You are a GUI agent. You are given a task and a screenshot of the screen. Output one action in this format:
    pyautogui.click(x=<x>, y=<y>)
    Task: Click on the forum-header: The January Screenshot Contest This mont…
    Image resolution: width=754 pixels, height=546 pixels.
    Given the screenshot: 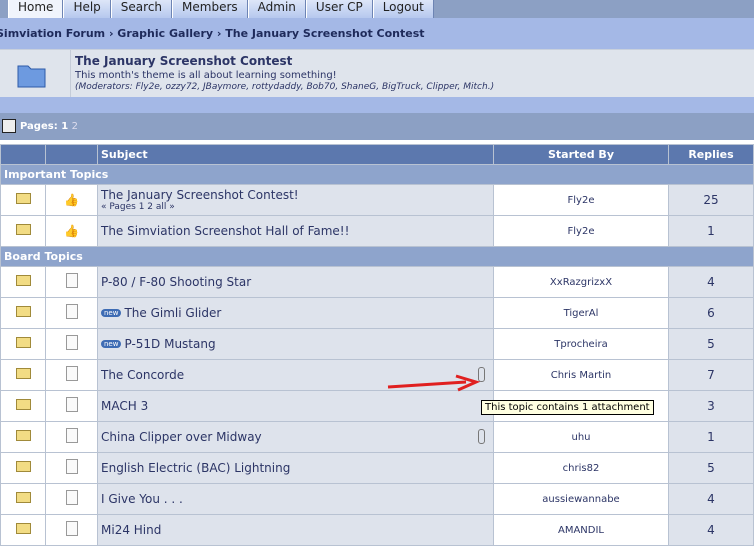 What is the action you would take?
    pyautogui.click(x=377, y=73)
    